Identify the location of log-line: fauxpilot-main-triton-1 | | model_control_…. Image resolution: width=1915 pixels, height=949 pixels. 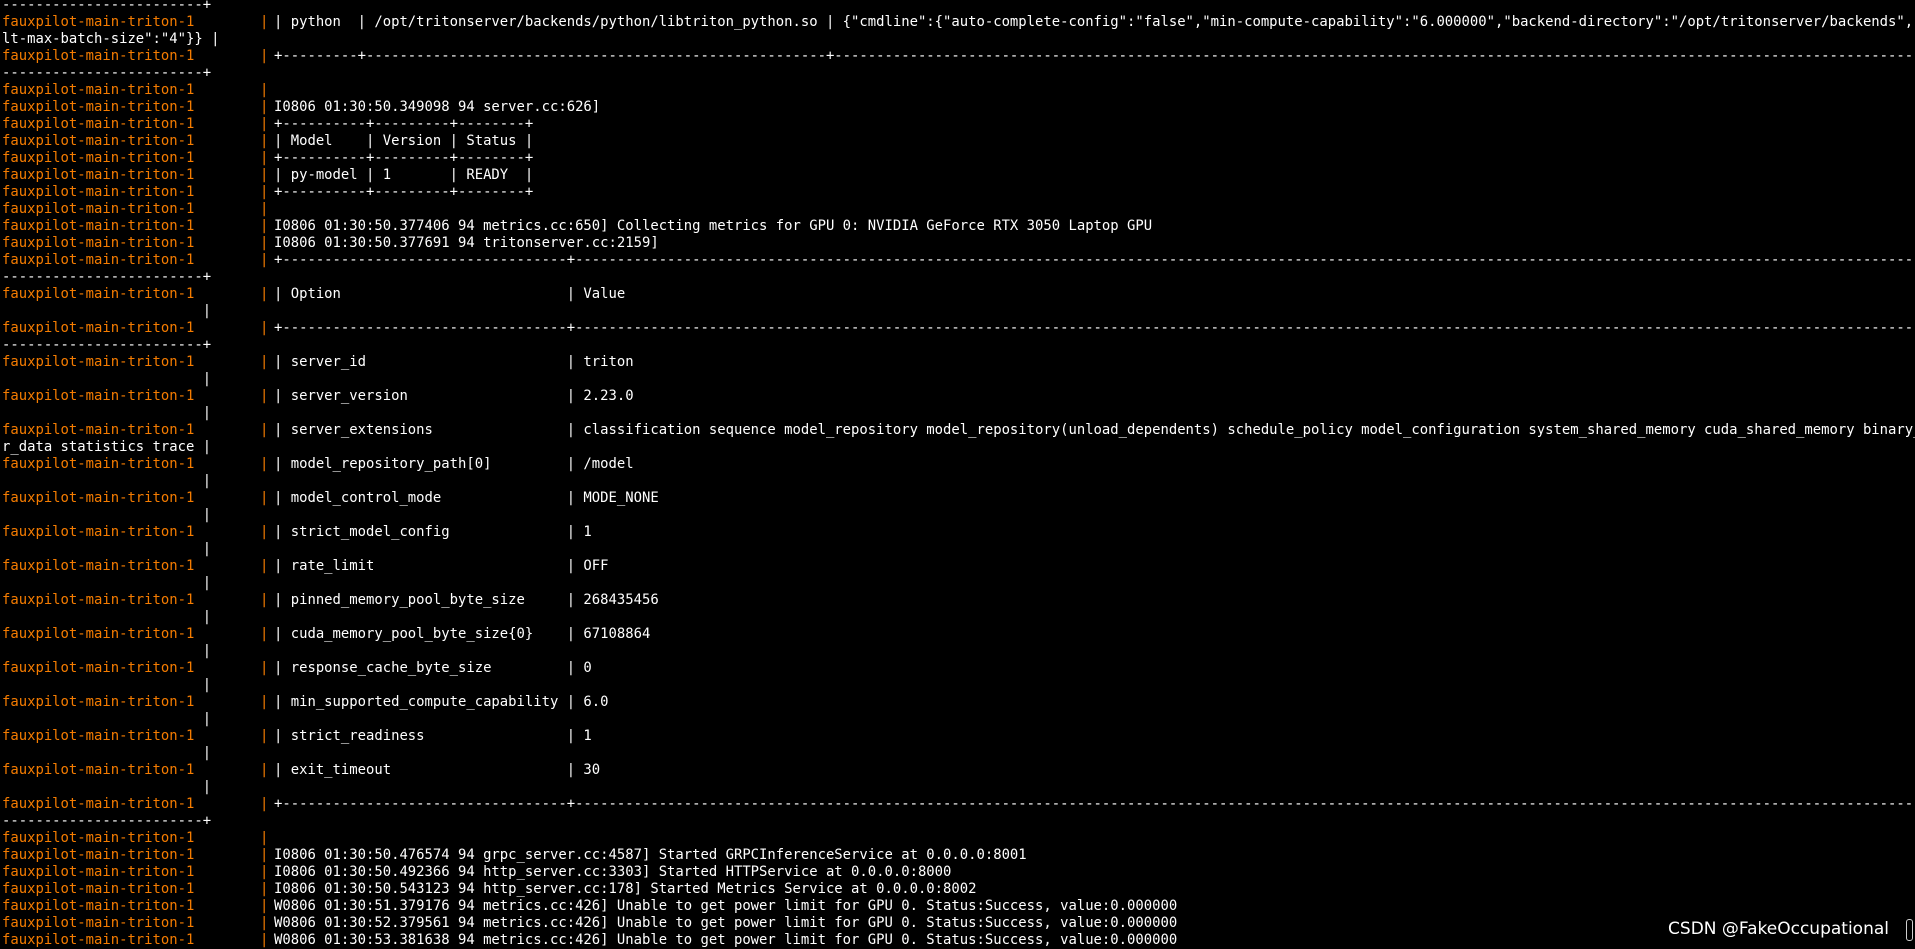
(957, 498).